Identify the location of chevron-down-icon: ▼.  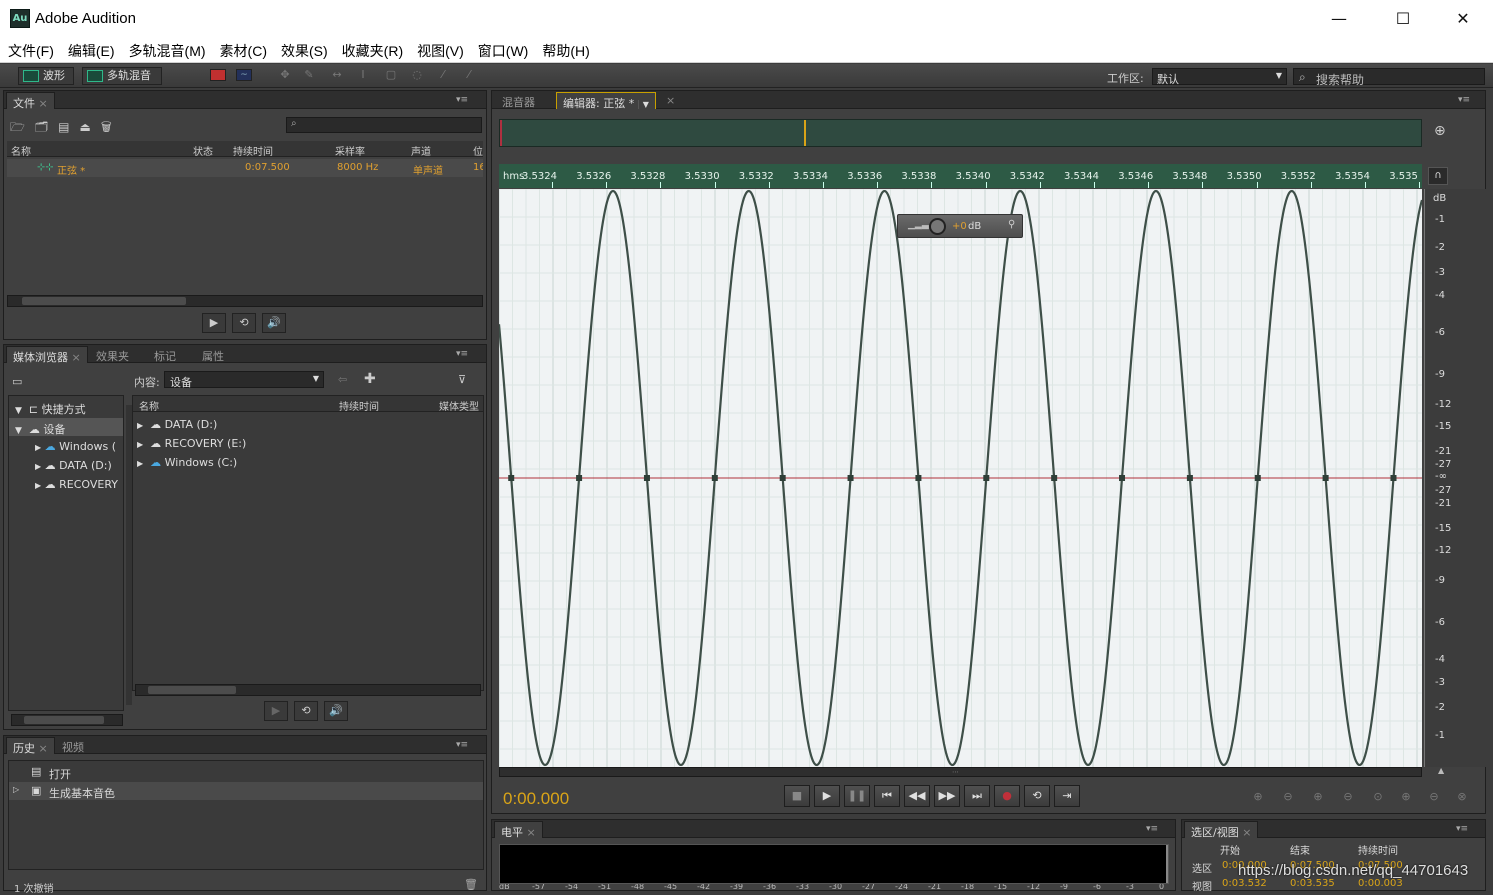
(643, 104).